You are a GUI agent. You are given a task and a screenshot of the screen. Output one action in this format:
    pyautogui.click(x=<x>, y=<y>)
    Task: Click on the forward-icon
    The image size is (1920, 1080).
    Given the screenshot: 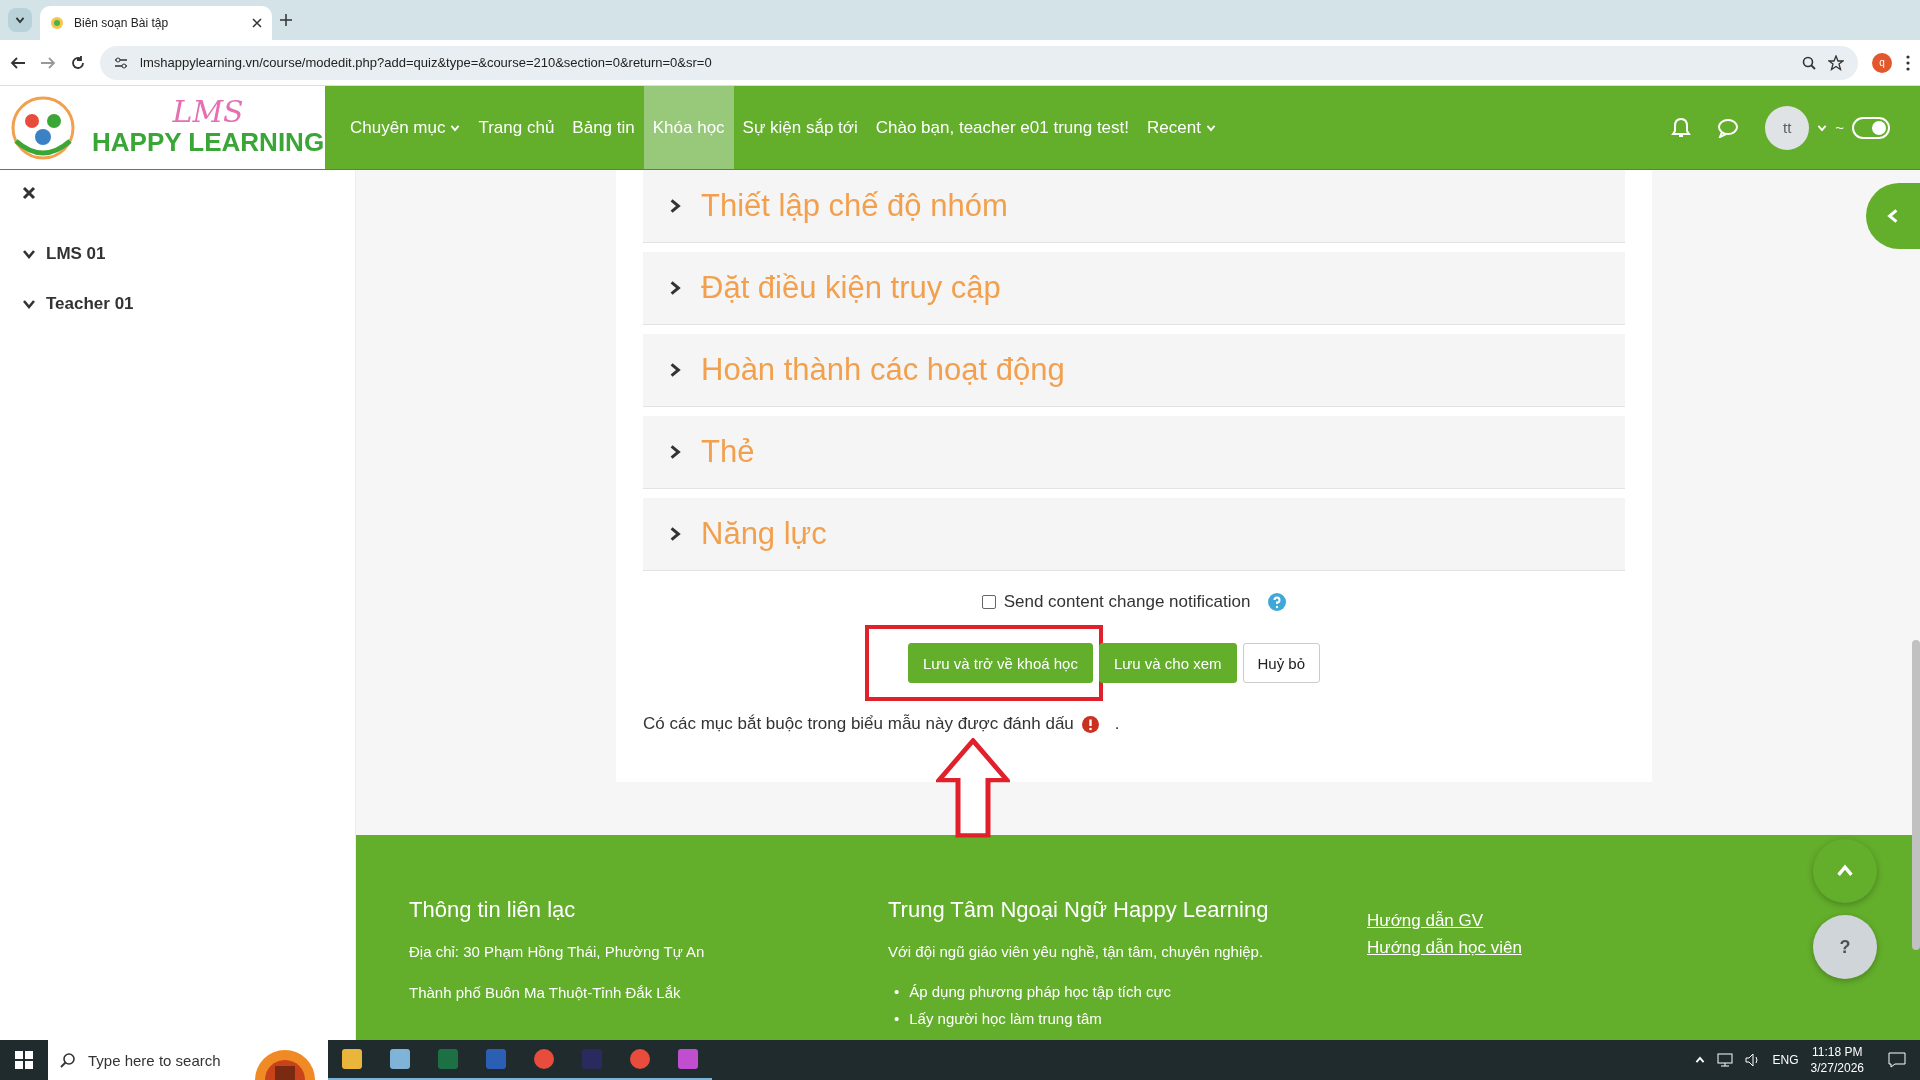 What is the action you would take?
    pyautogui.click(x=48, y=62)
    